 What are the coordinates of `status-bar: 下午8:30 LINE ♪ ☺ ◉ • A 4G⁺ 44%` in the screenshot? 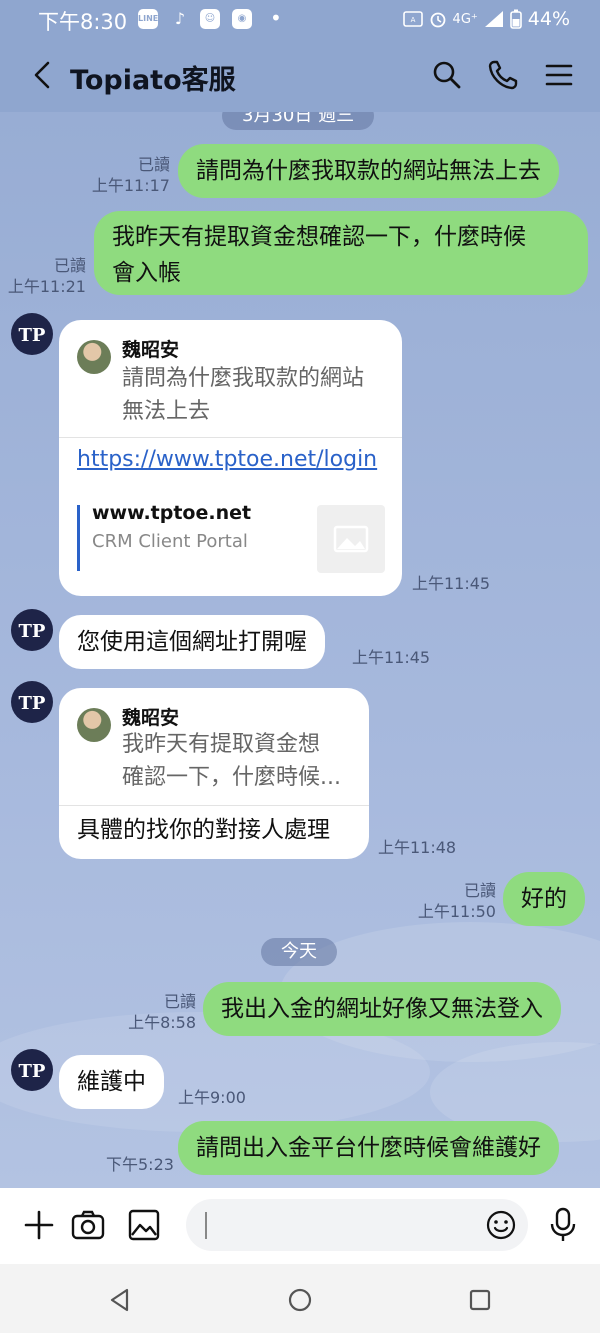 It's located at (300, 20).